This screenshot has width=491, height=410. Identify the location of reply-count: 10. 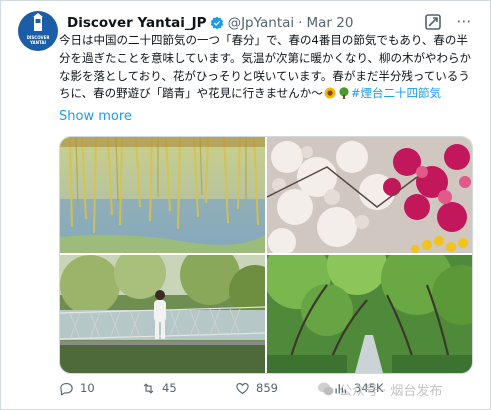
(87, 388).